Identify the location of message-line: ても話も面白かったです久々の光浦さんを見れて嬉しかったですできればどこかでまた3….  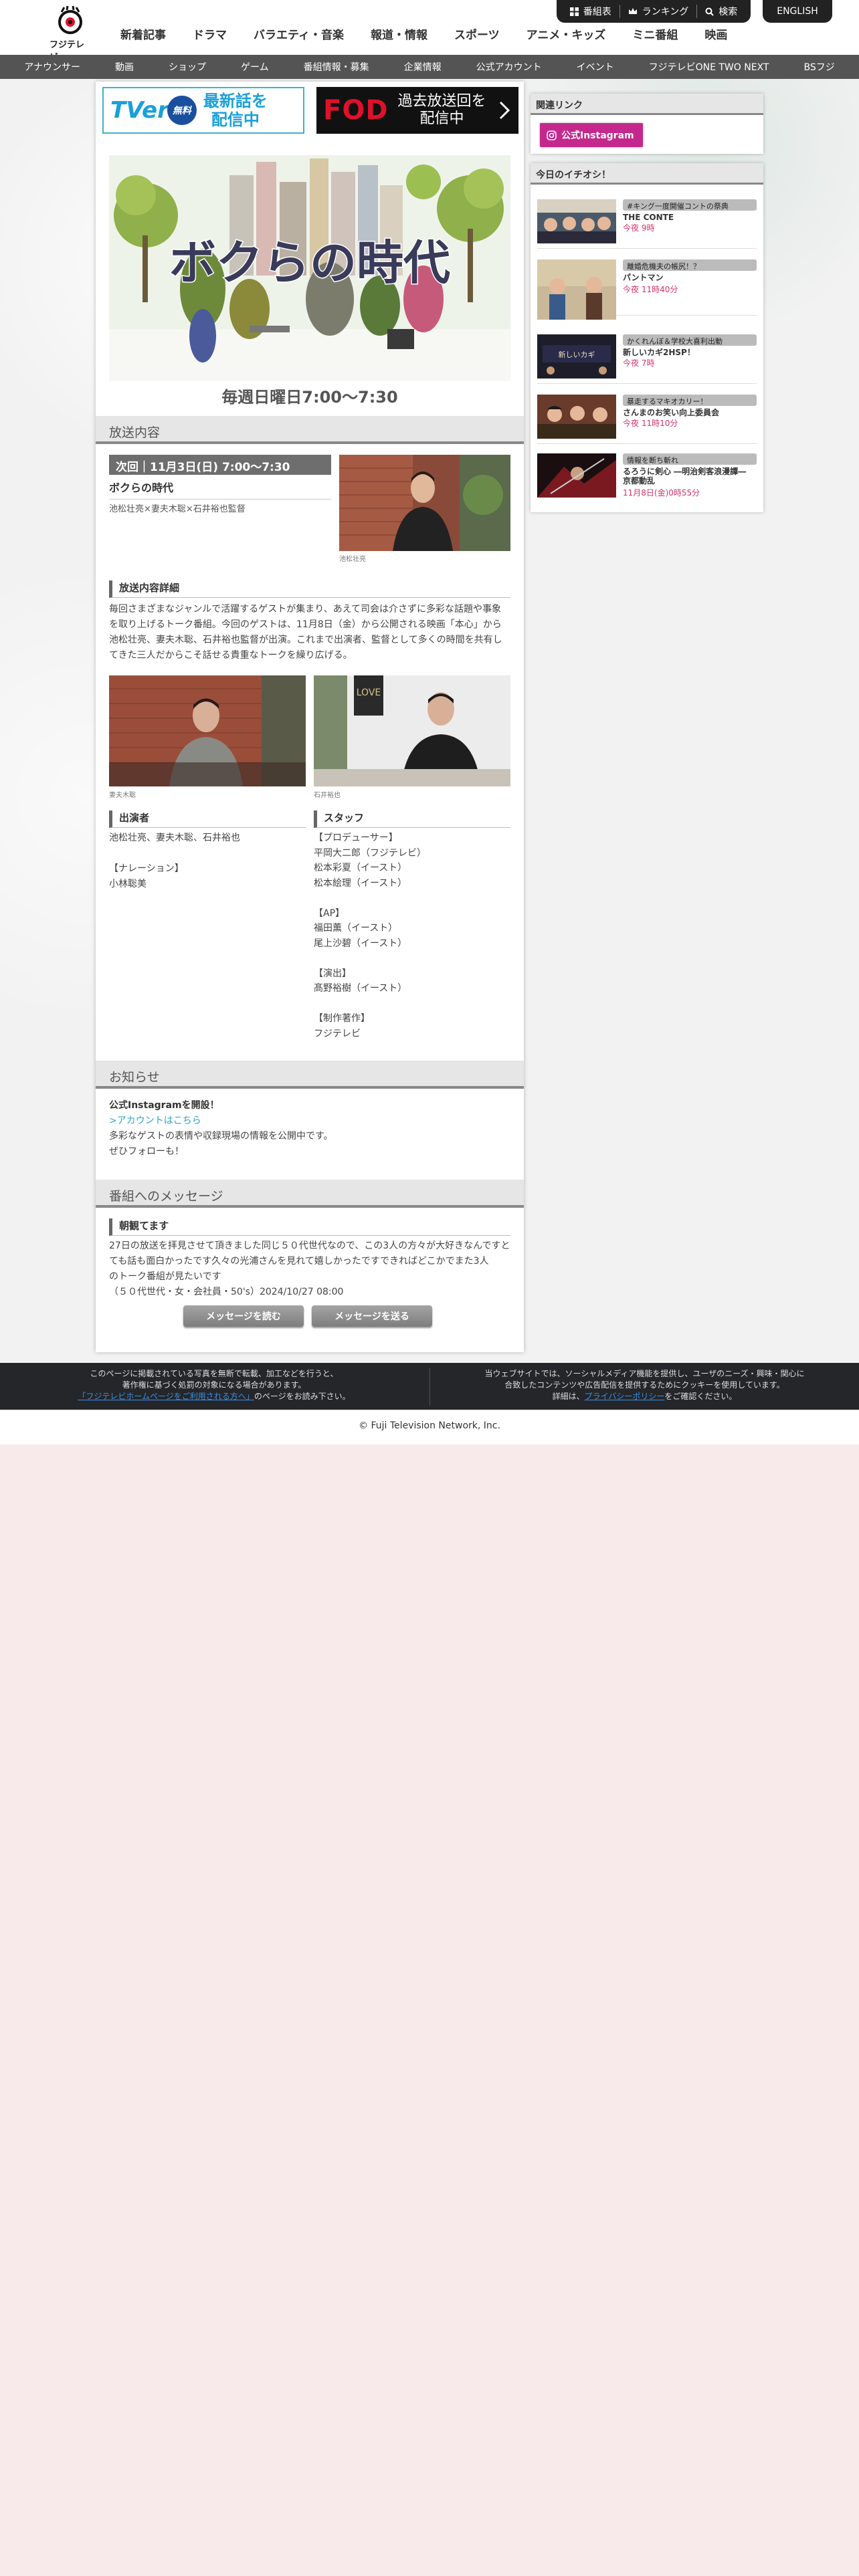
(299, 1262).